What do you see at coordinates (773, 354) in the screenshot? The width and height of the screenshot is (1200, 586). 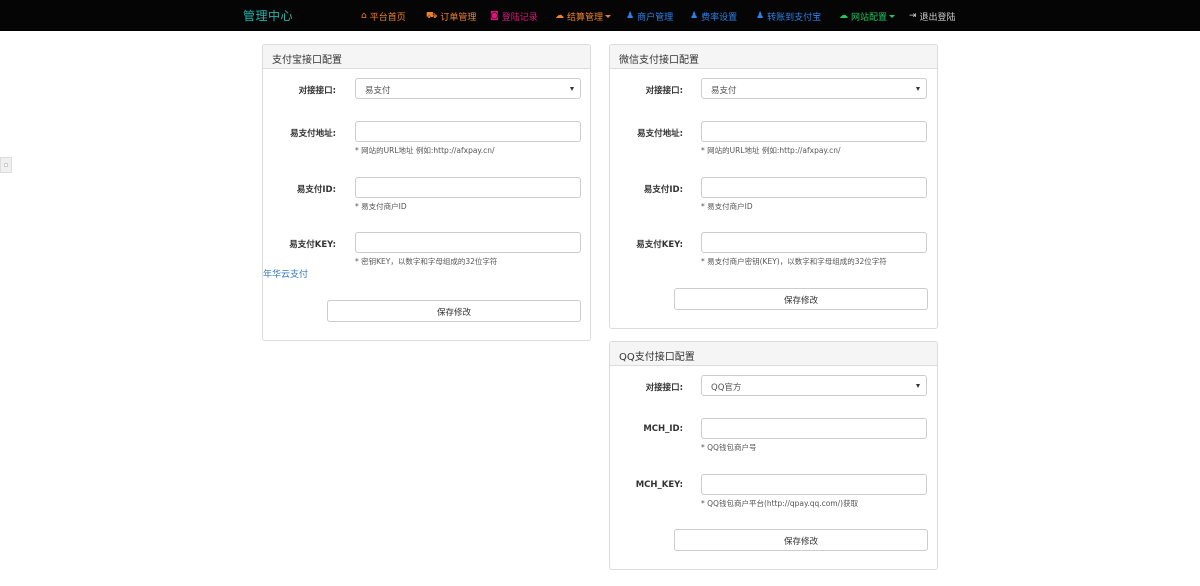 I see `panel-title: QQ支付接口配置` at bounding box center [773, 354].